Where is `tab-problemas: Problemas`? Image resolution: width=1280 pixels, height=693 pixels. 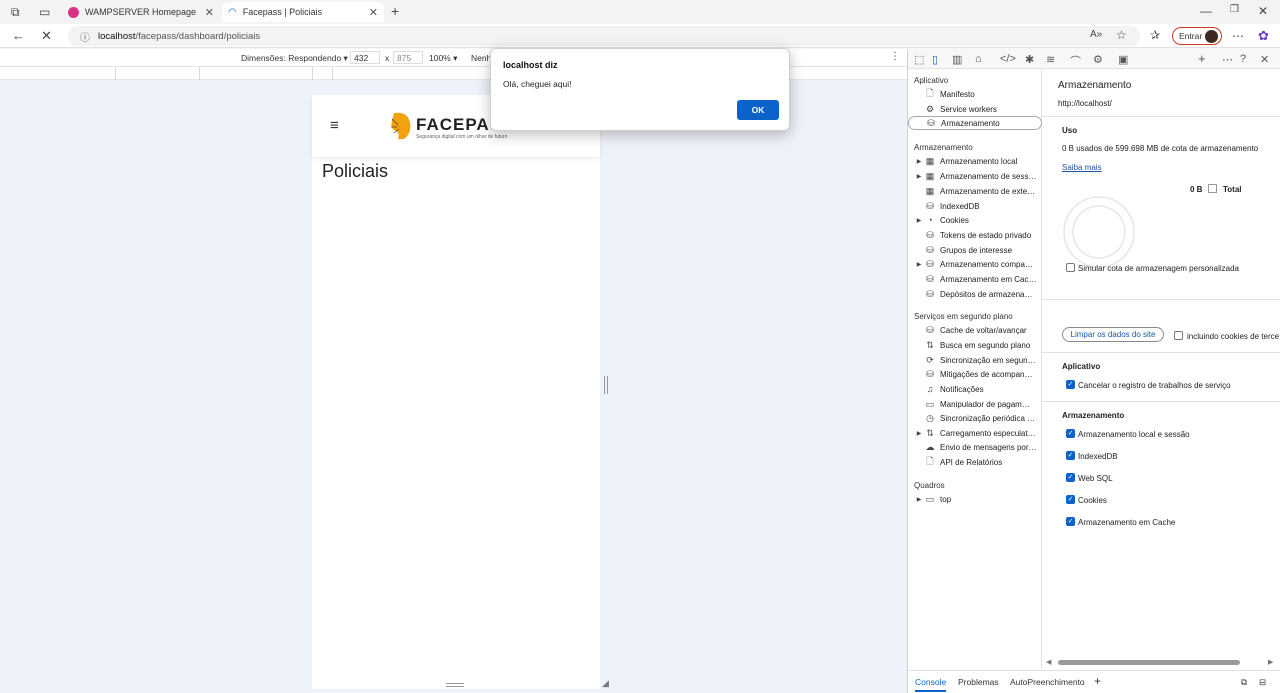
tab-problemas: Problemas is located at coordinates (978, 682).